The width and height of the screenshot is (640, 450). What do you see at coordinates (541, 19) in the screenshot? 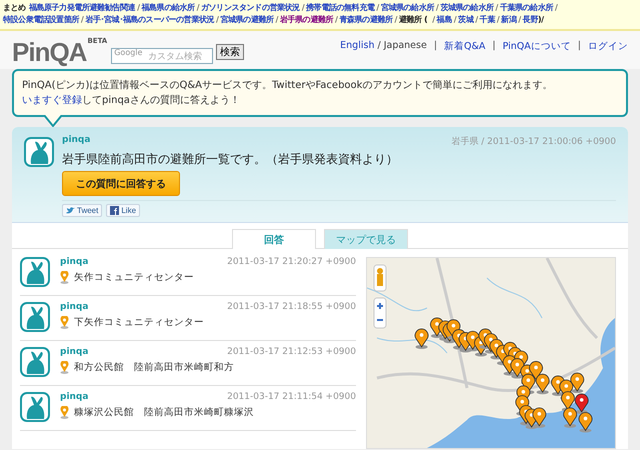
I see `topic-label: )/` at bounding box center [541, 19].